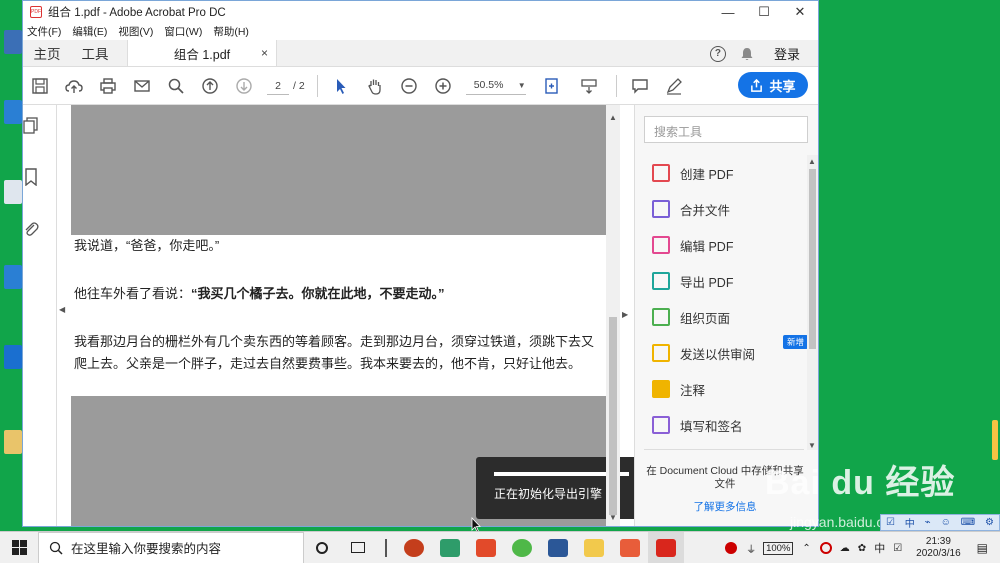  Describe the element at coordinates (674, 86) in the screenshot. I see `sign-button` at that location.